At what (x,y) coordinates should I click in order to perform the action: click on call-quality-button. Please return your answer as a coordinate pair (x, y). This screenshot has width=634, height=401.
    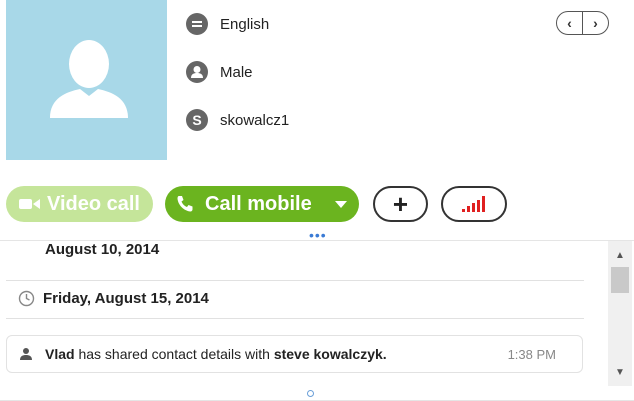
    Looking at the image, I should click on (474, 204).